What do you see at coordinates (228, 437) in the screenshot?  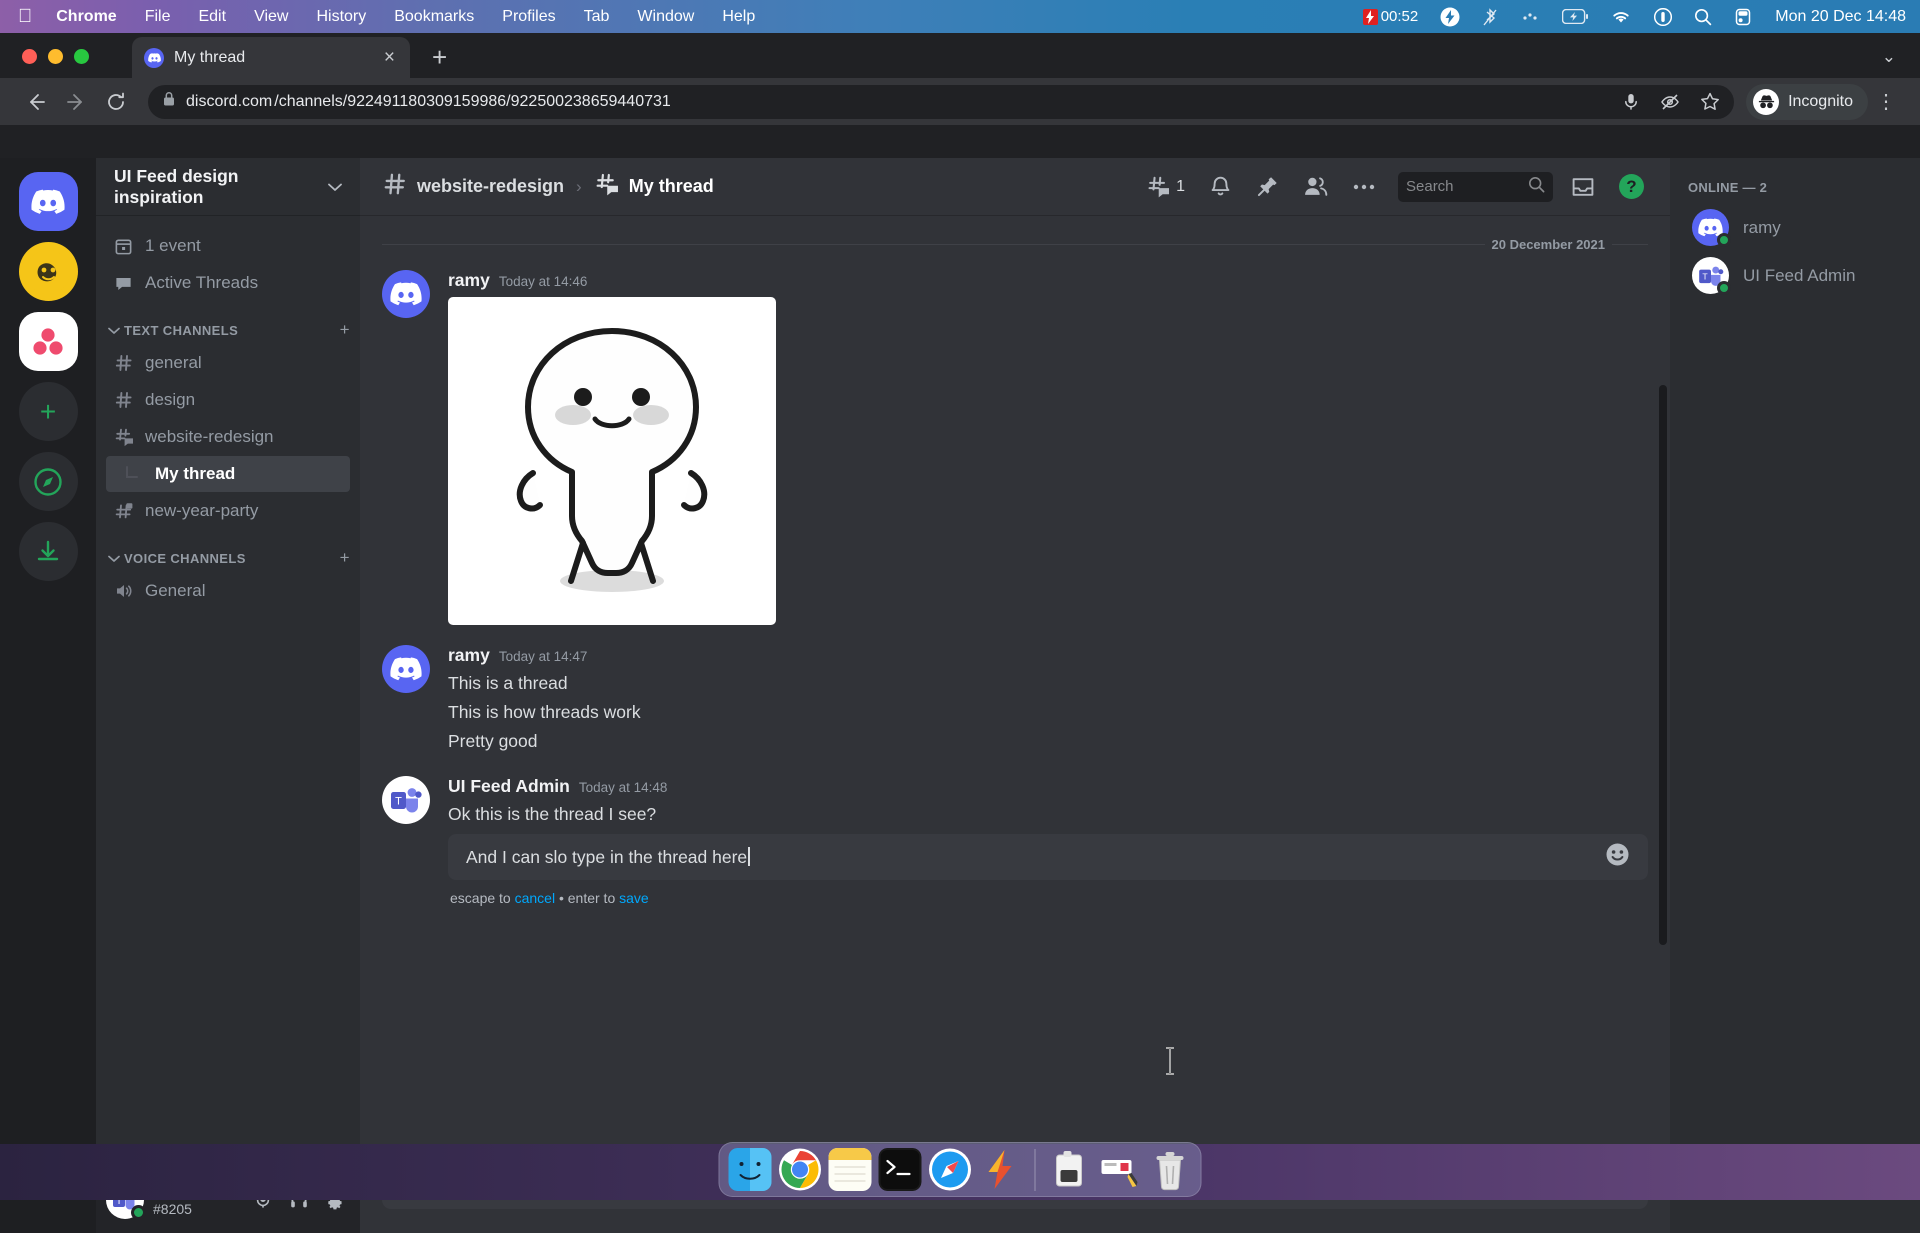 I see `sidebar-item-website-redesign: website-redesign` at bounding box center [228, 437].